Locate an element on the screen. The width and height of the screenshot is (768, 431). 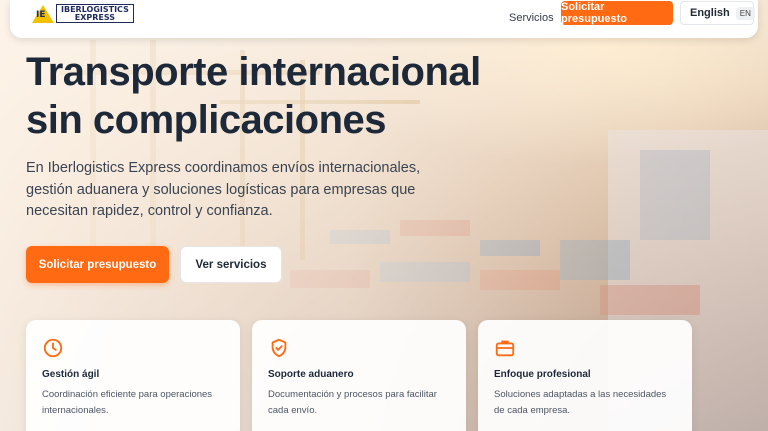
view-services-button: Ver servicios is located at coordinates (231, 264).